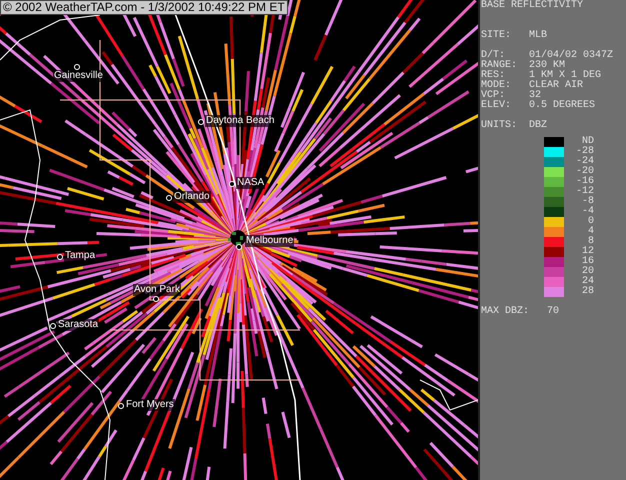 This screenshot has width=626, height=480. Describe the element at coordinates (584, 152) in the screenshot. I see `legend-label: -28` at that location.